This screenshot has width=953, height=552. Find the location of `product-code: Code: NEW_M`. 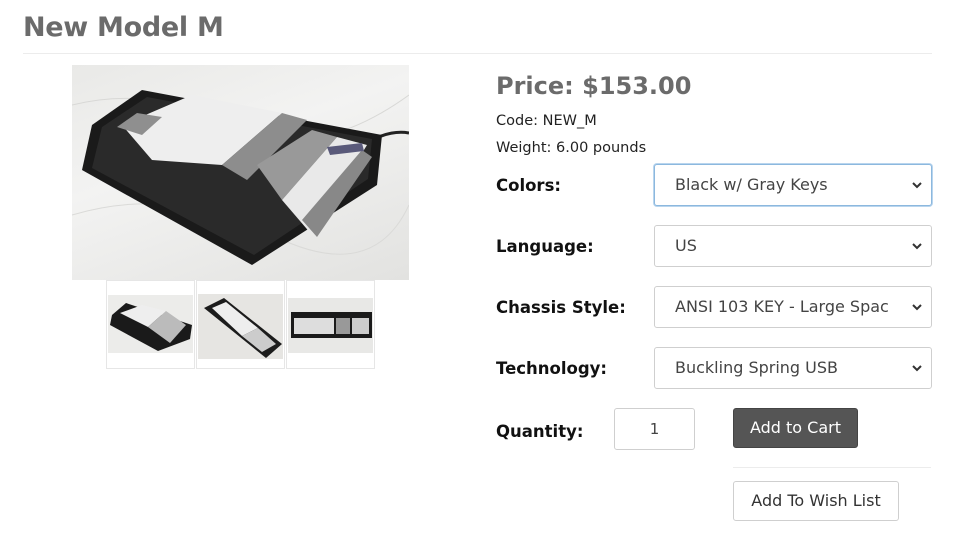

product-code: Code: NEW_M is located at coordinates (546, 121).